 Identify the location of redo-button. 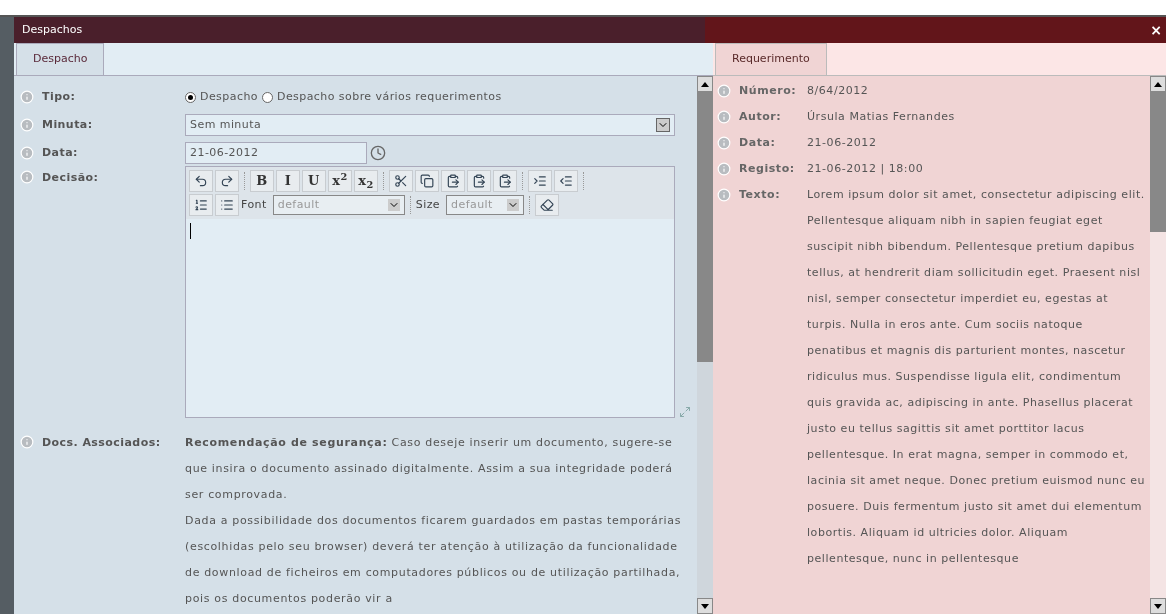
(227, 181).